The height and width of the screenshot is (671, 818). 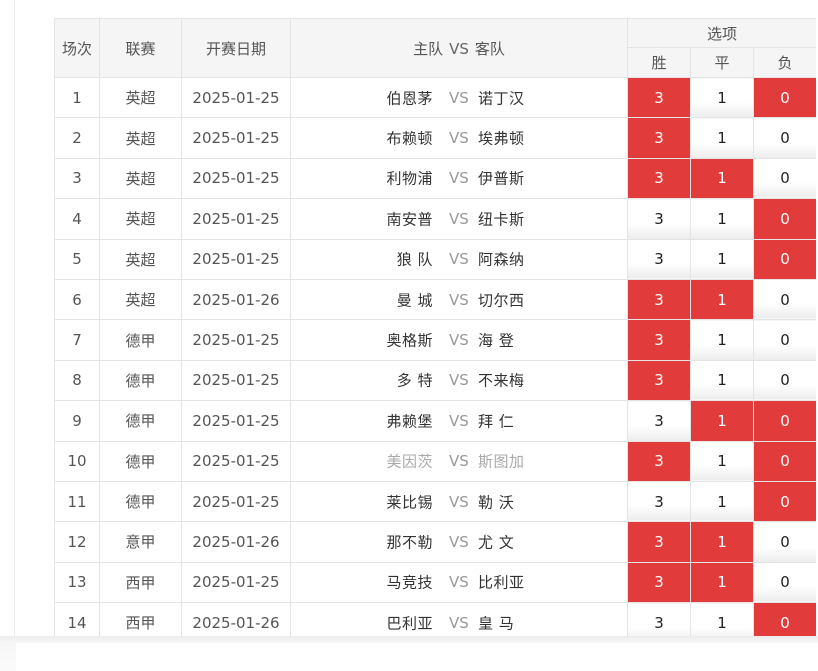 What do you see at coordinates (721, 33) in the screenshot?
I see `header-options: 选项` at bounding box center [721, 33].